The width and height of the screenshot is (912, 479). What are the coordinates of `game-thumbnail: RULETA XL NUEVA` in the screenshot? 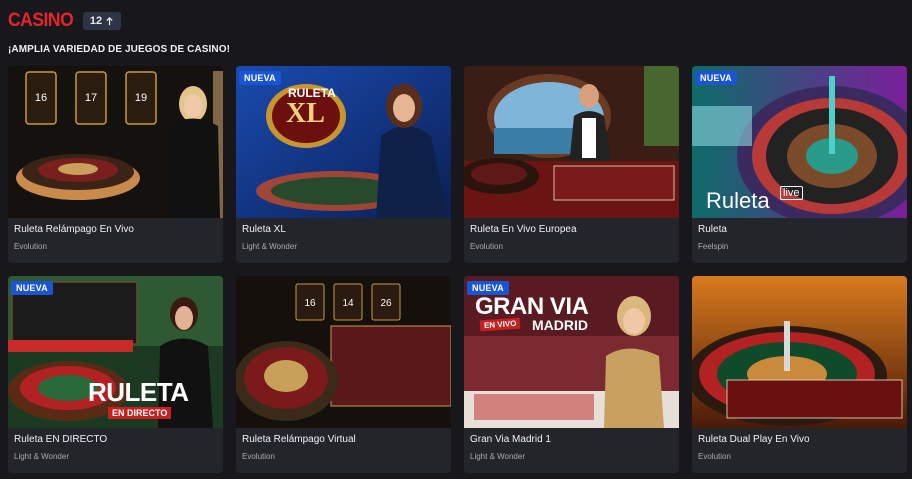 It's located at (343, 142).